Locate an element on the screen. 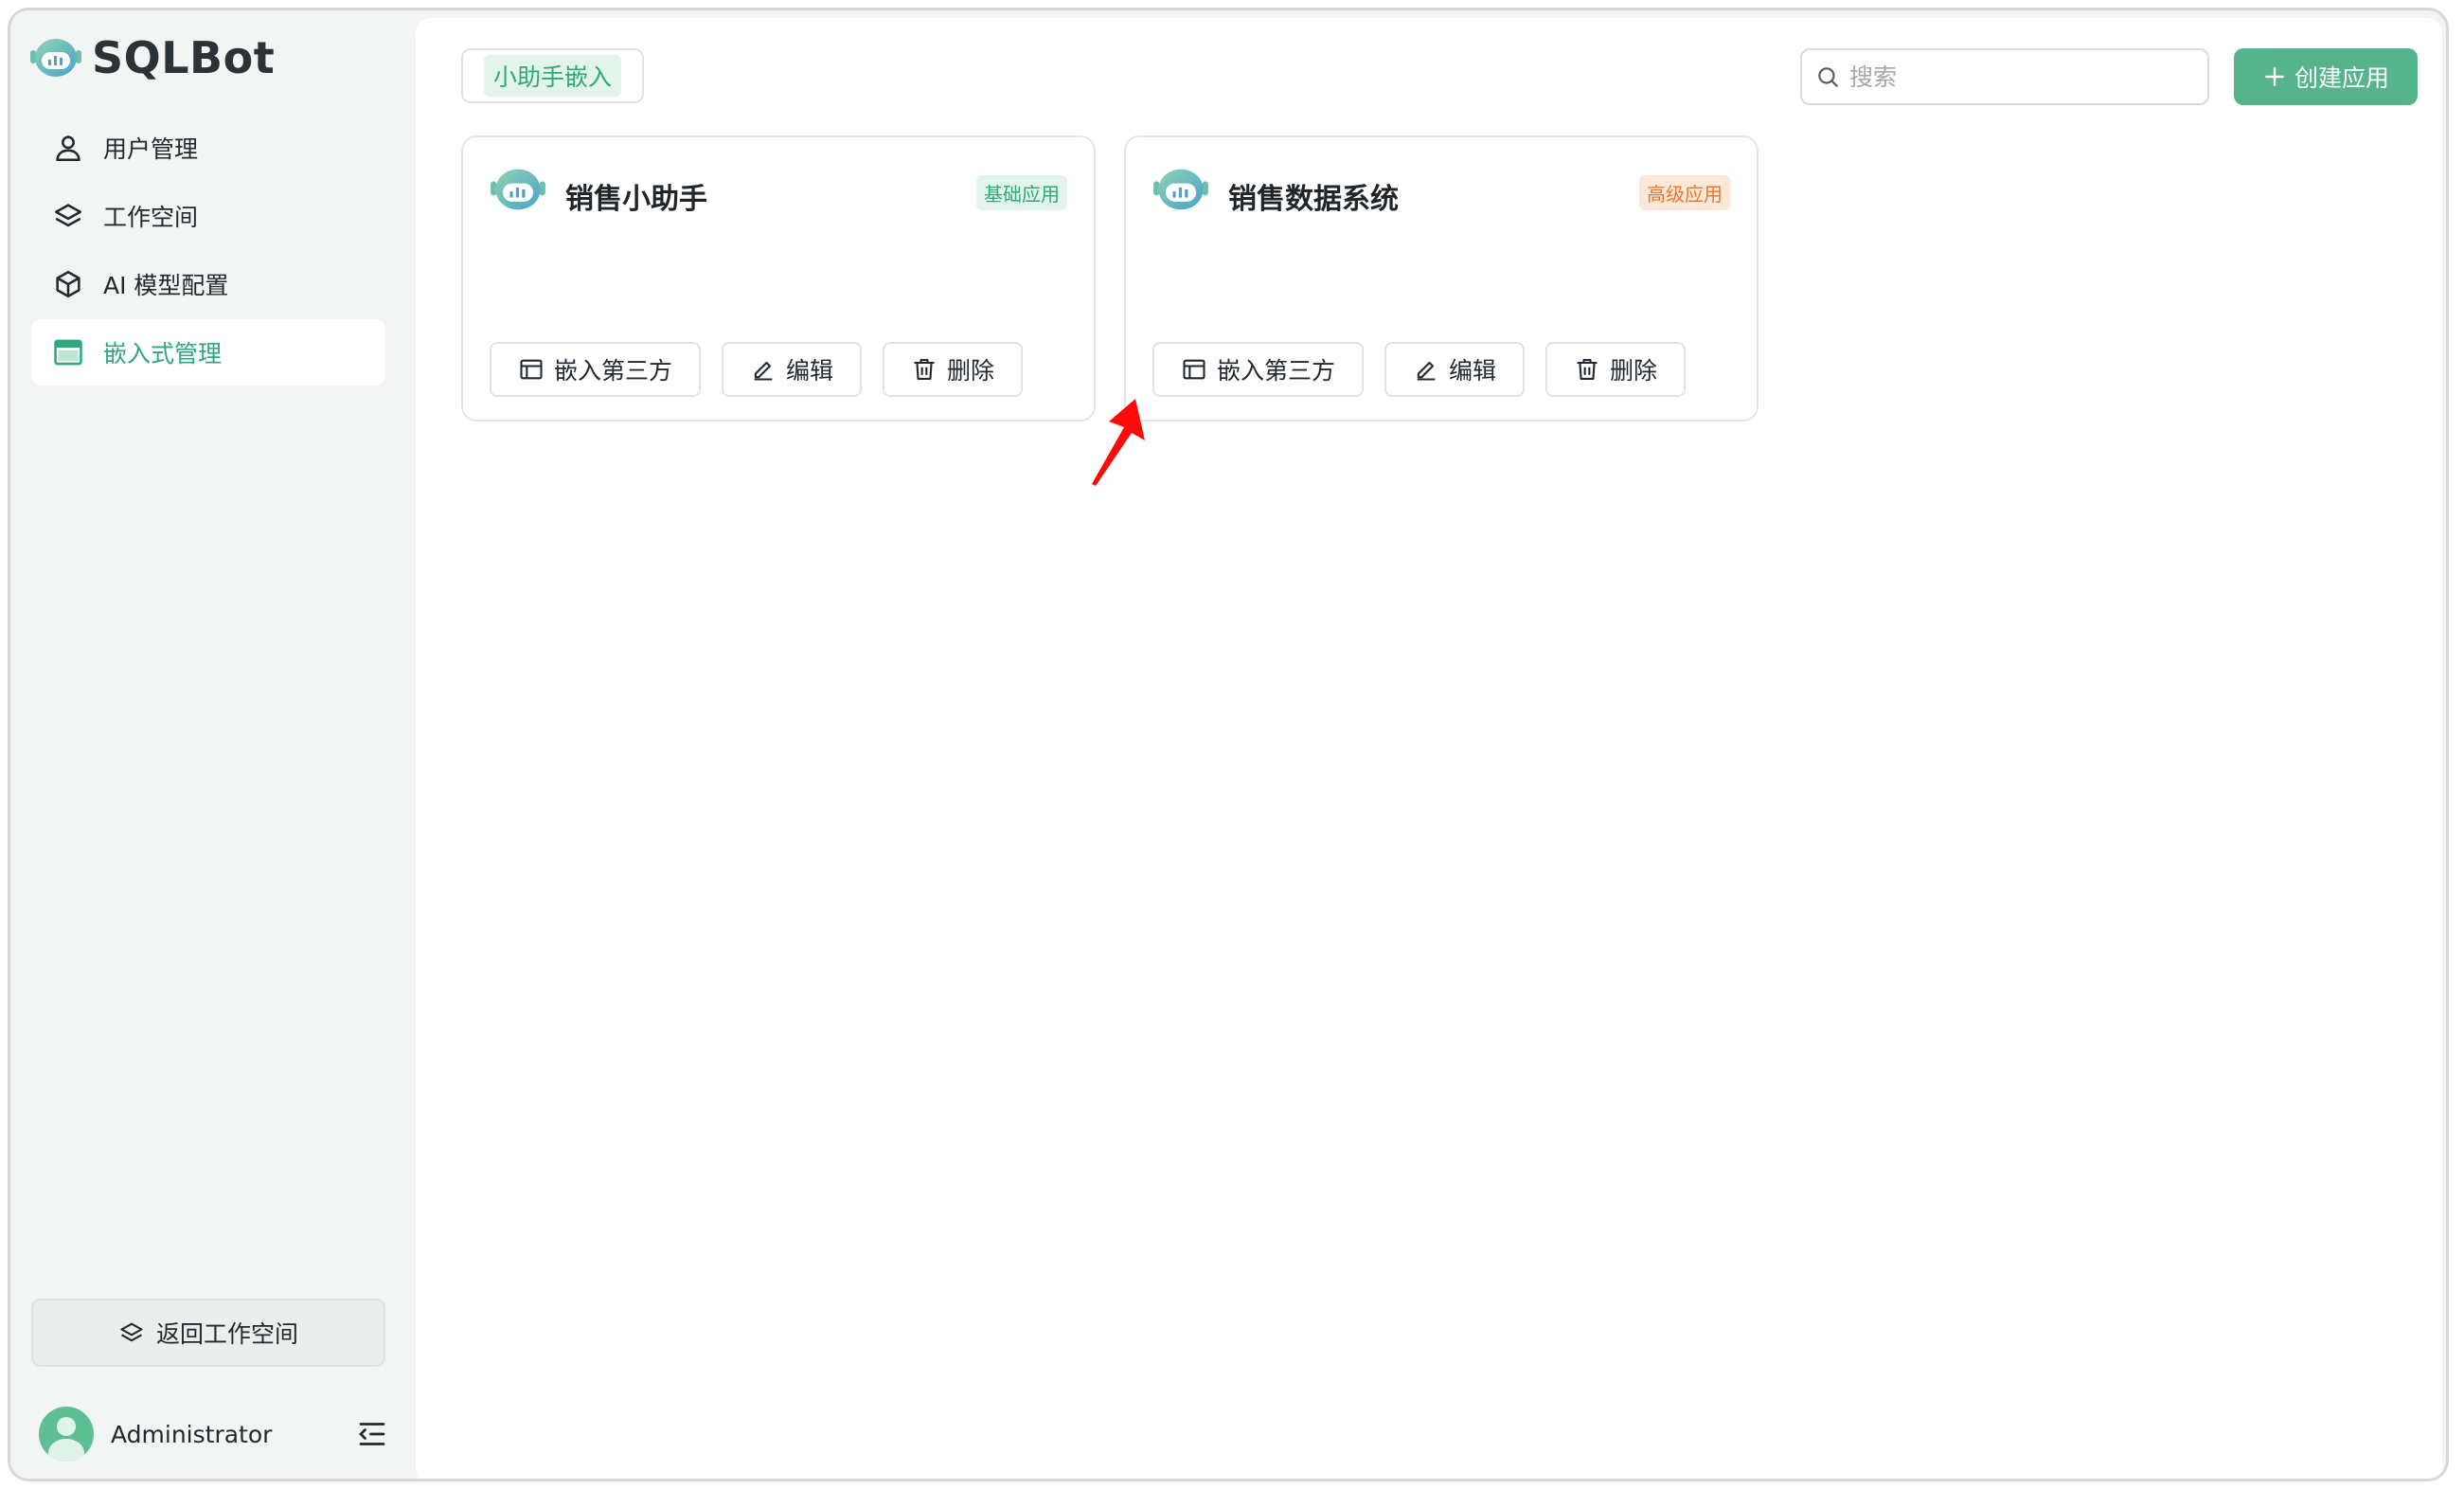 This screenshot has width=2464, height=1489. create-app-button: 创建应用 is located at coordinates (2326, 77).